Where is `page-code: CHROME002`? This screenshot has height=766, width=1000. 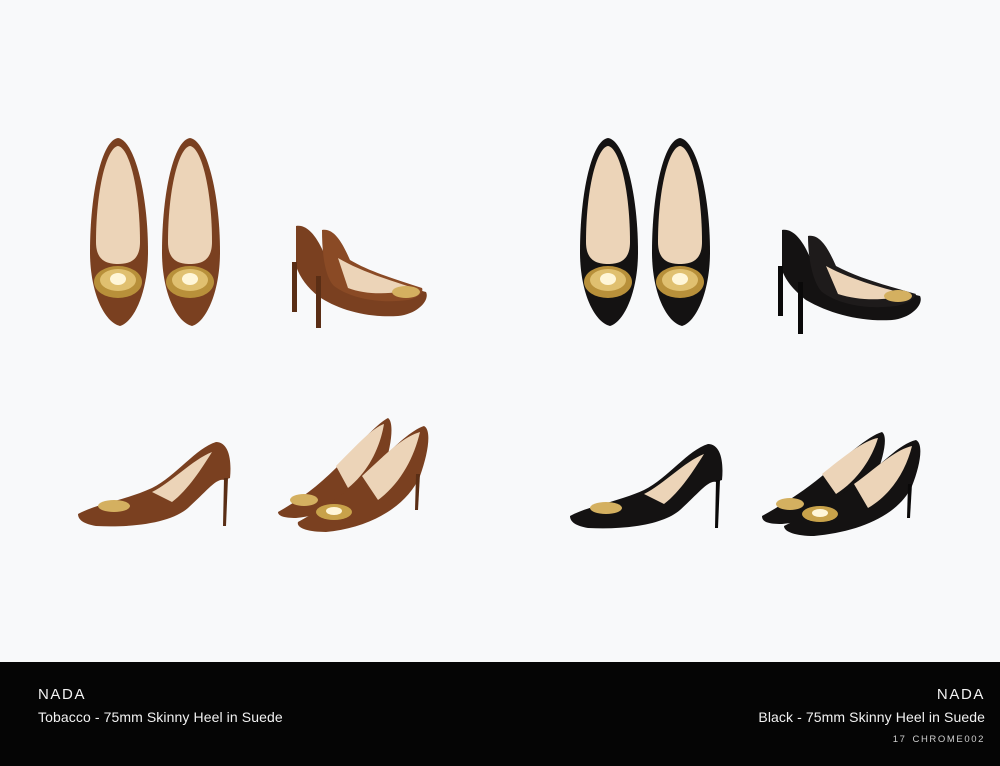
page-code: CHROME002 is located at coordinates (948, 739).